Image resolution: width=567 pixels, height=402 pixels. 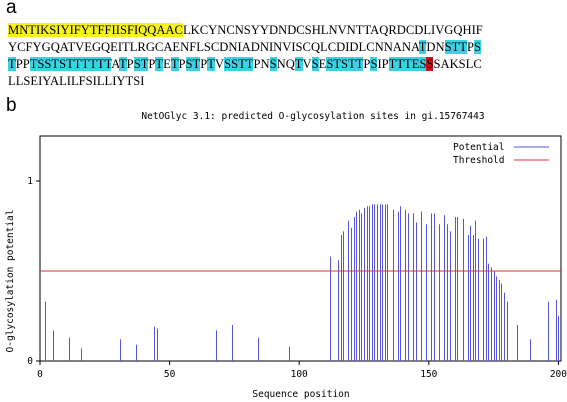 I want to click on sequence-segment-yellow: MNTIKSIYIFYTFFIISFIQQAAC, so click(x=95, y=30).